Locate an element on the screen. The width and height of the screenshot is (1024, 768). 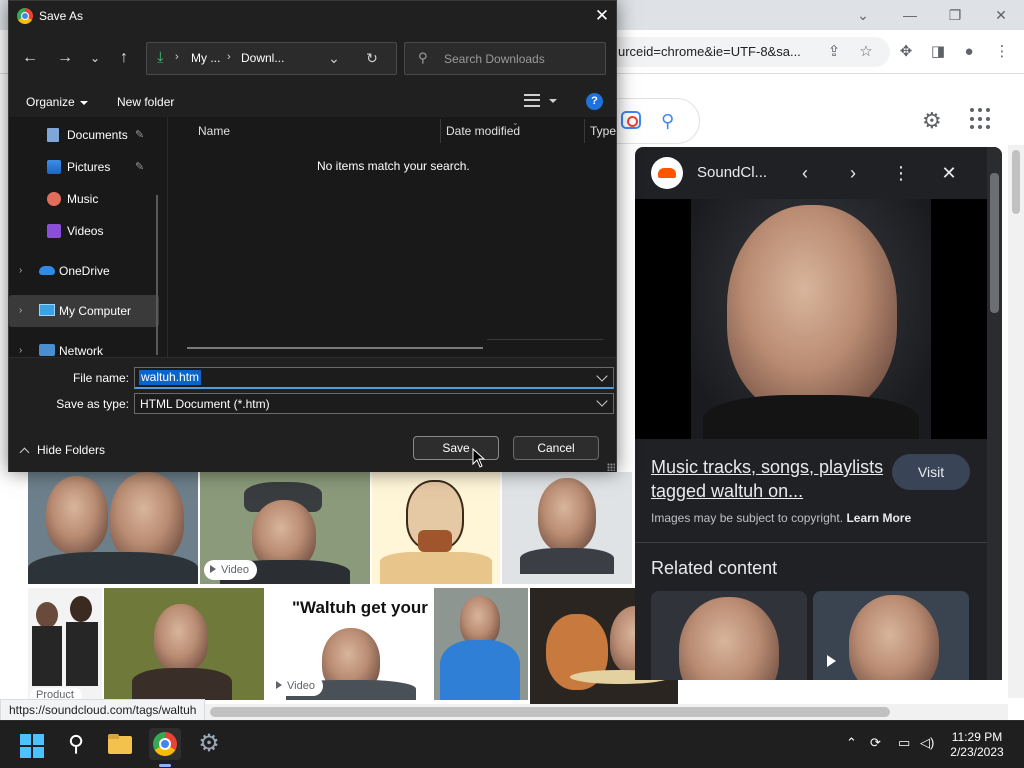
refresh-icon: ↻ is located at coordinates (372, 58).